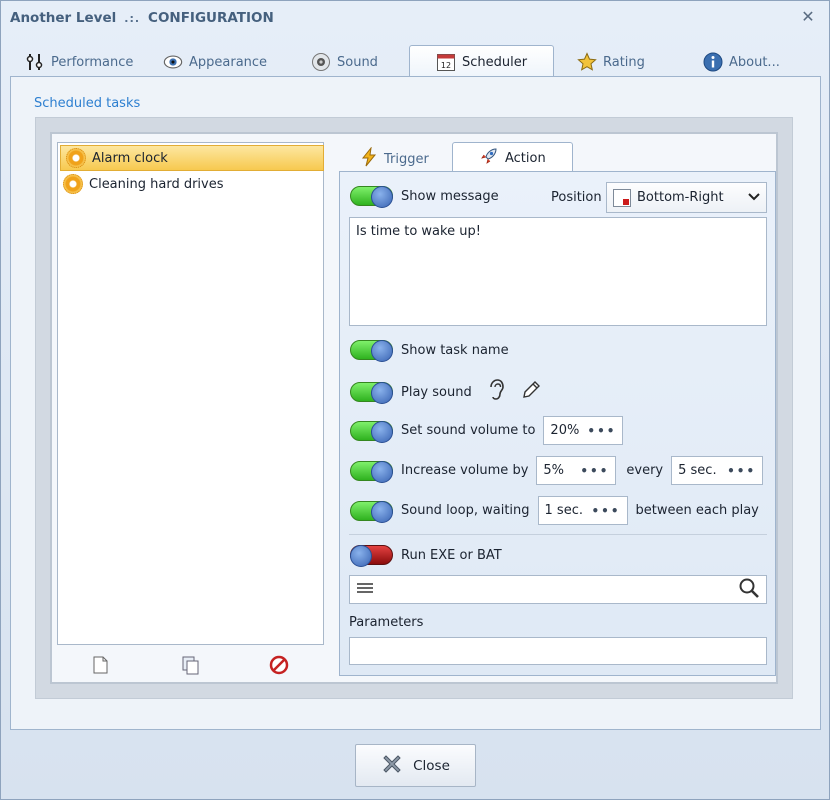 Image resolution: width=830 pixels, height=800 pixels. I want to click on increase-volume-value: 5%, so click(554, 470).